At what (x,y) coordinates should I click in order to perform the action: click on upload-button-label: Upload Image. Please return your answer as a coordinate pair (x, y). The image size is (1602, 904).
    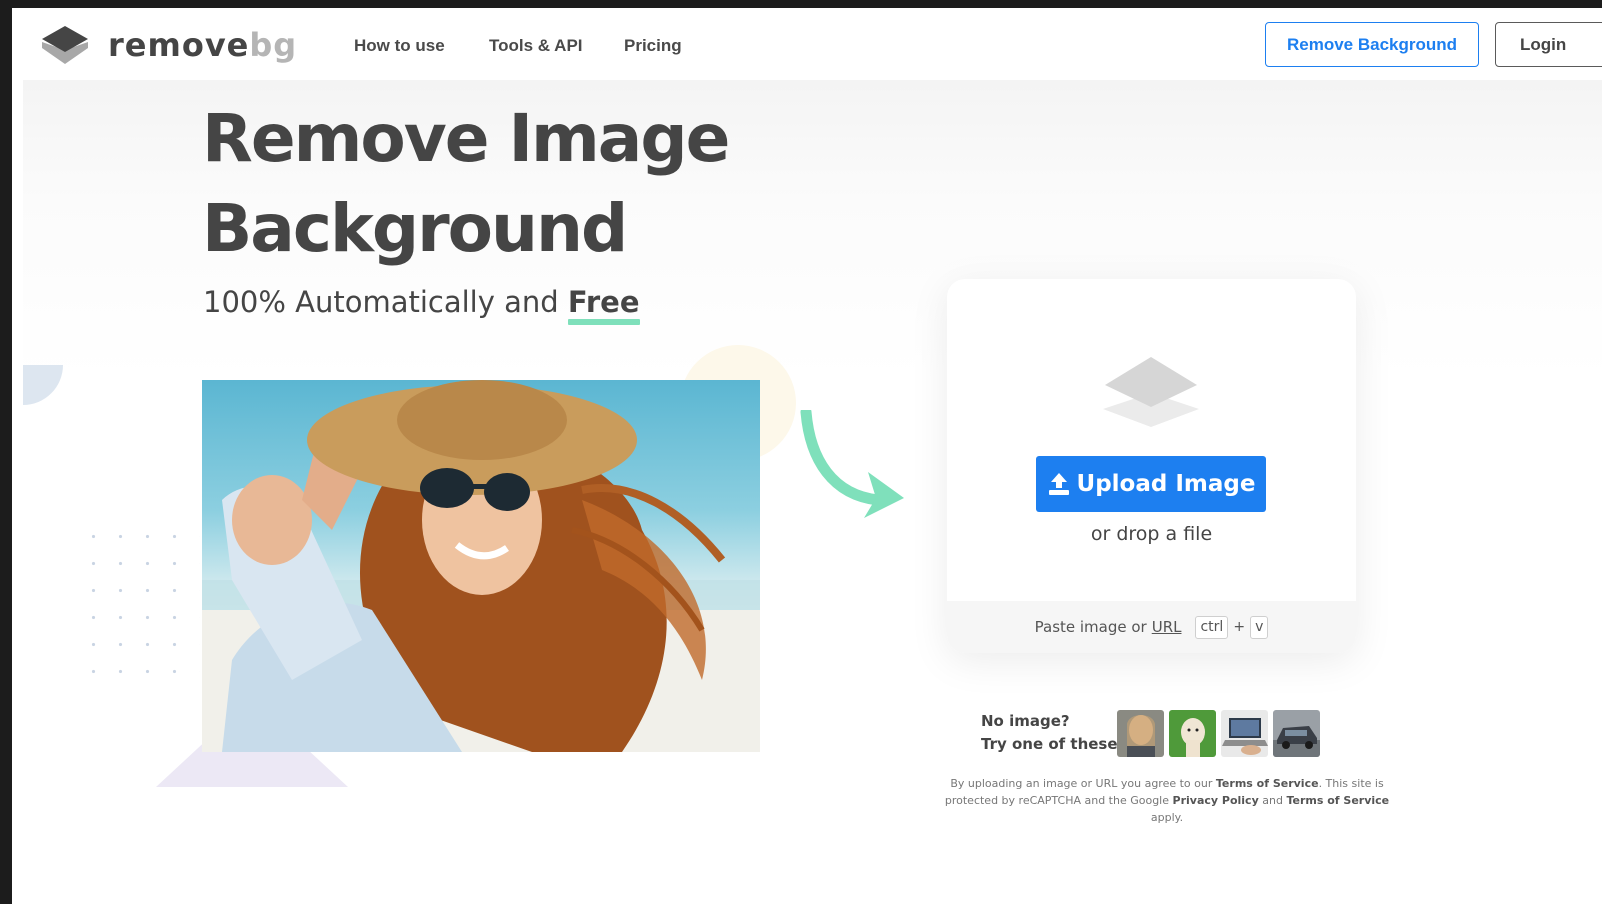
    Looking at the image, I should click on (1166, 484).